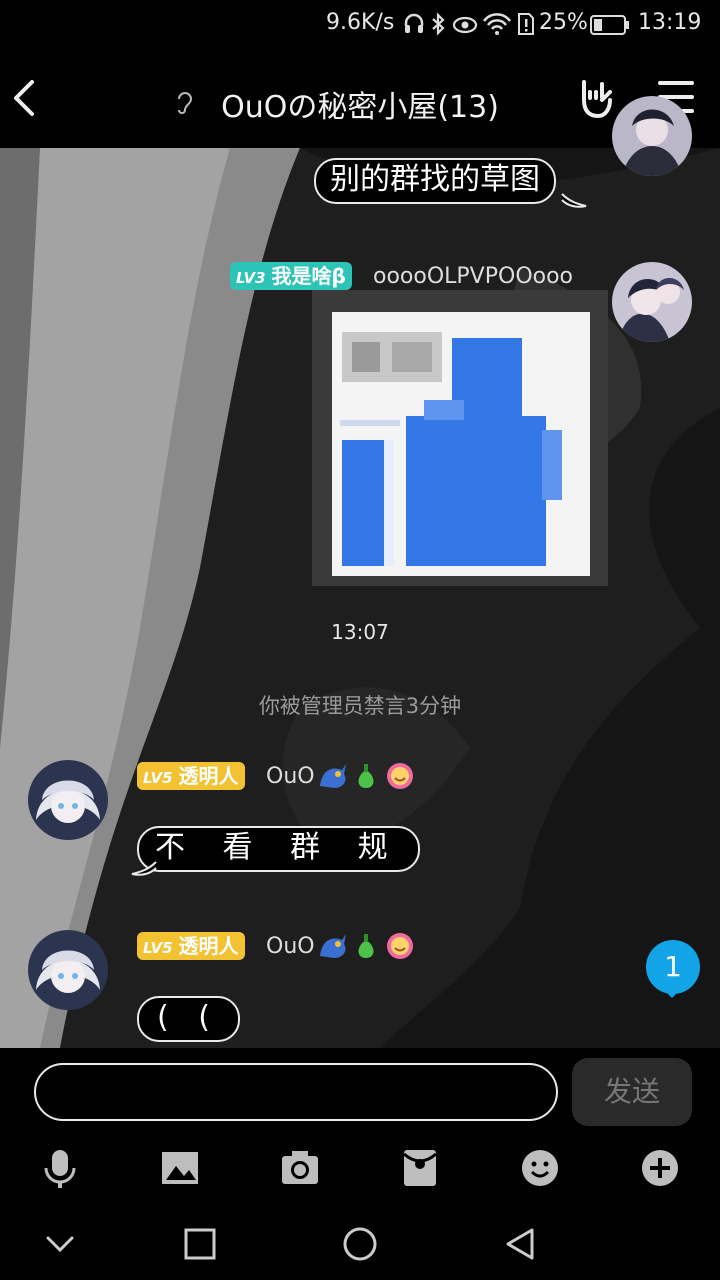 This screenshot has height=1280, width=720. I want to click on sender-nickname: ooooOLPVPOOooo, so click(473, 276).